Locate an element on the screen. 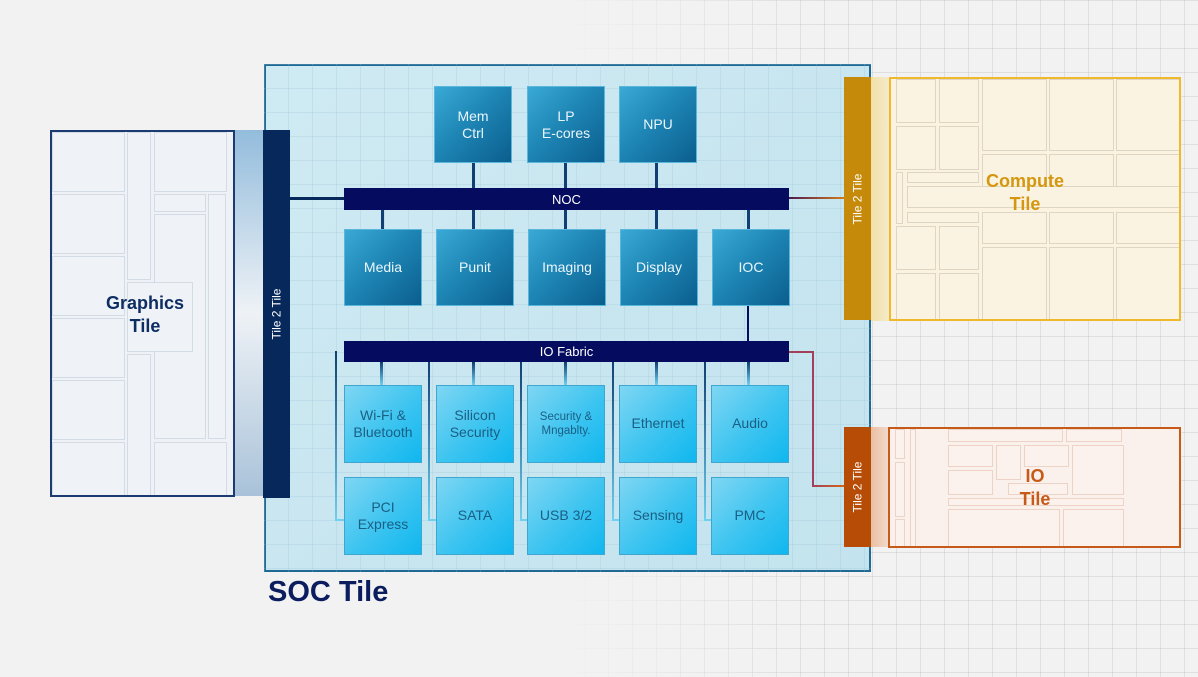 Image resolution: width=1198 pixels, height=677 pixels. ioc-block: IOC is located at coordinates (751, 267).